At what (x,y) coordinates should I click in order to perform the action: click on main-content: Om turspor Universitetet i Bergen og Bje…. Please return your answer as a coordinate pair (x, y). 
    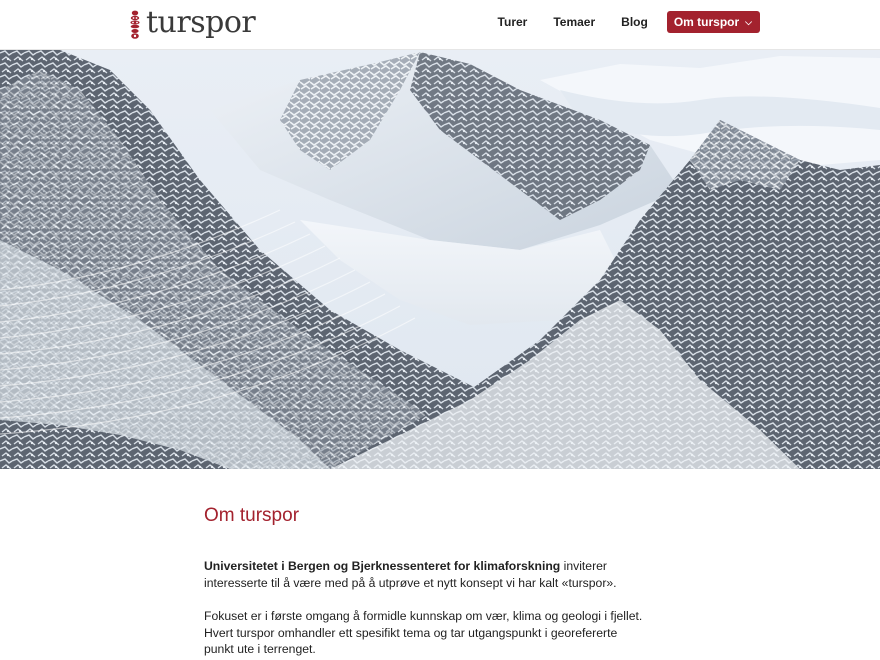
    Looking at the image, I should click on (424, 582).